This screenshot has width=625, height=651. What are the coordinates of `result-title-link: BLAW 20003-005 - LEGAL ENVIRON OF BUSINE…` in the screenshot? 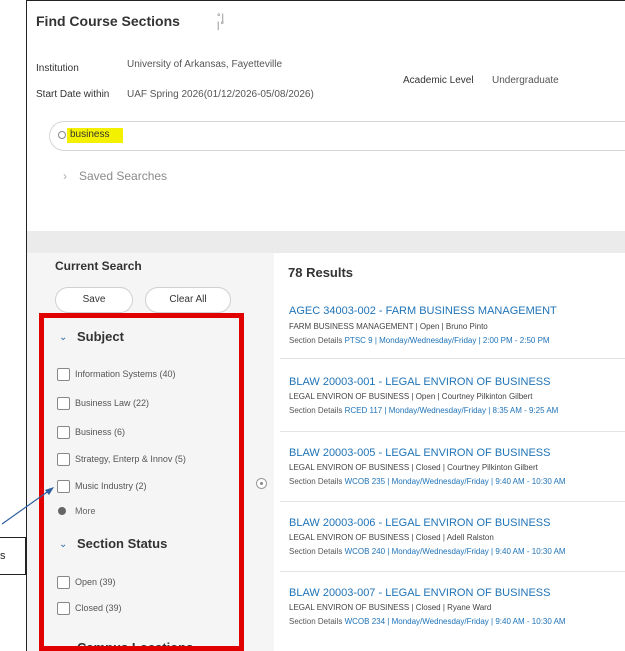 It's located at (419, 453).